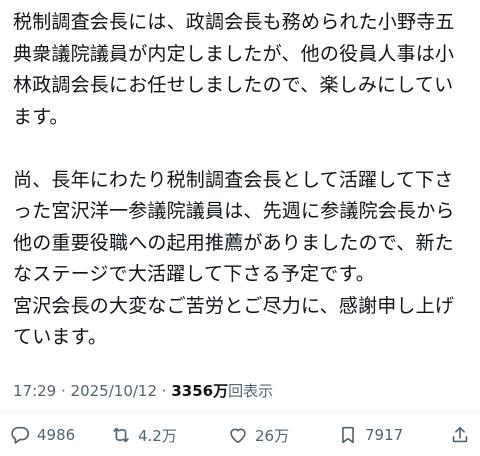 This screenshot has width=480, height=456. I want to click on bookmark-count: 7917, so click(384, 435).